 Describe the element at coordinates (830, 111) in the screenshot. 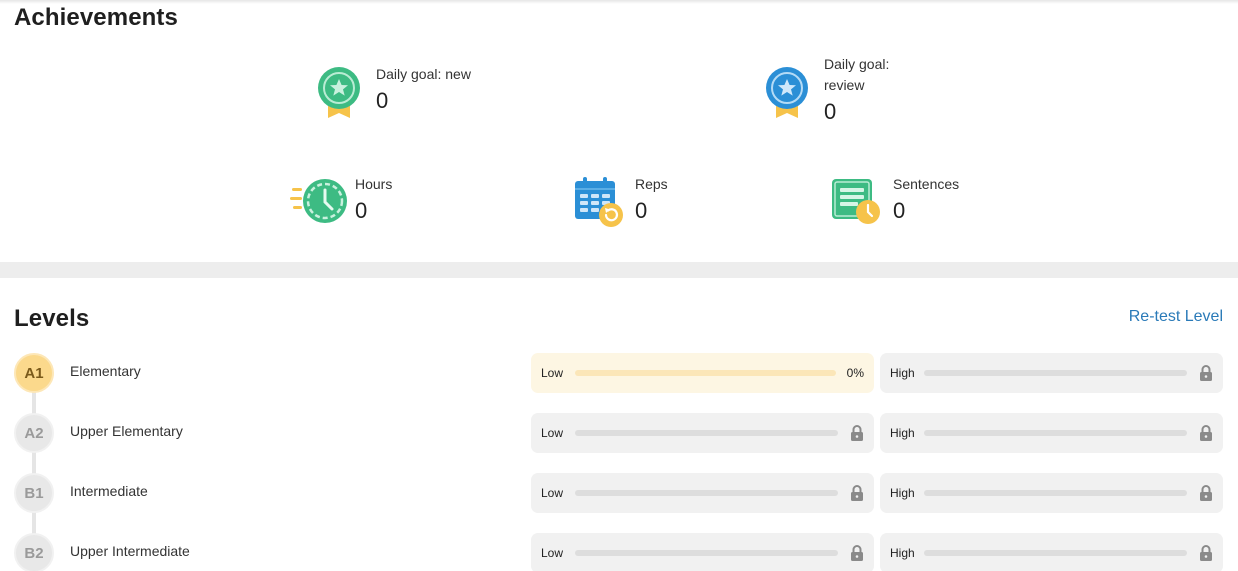

I see `daily-goal-review-value: 0` at that location.